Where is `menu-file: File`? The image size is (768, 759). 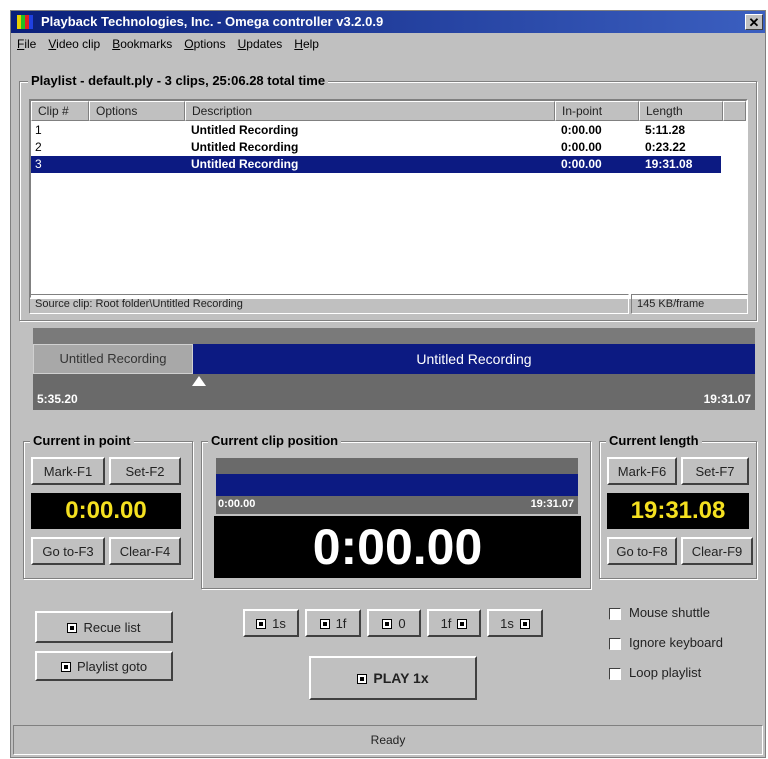
menu-file: File is located at coordinates (26, 44).